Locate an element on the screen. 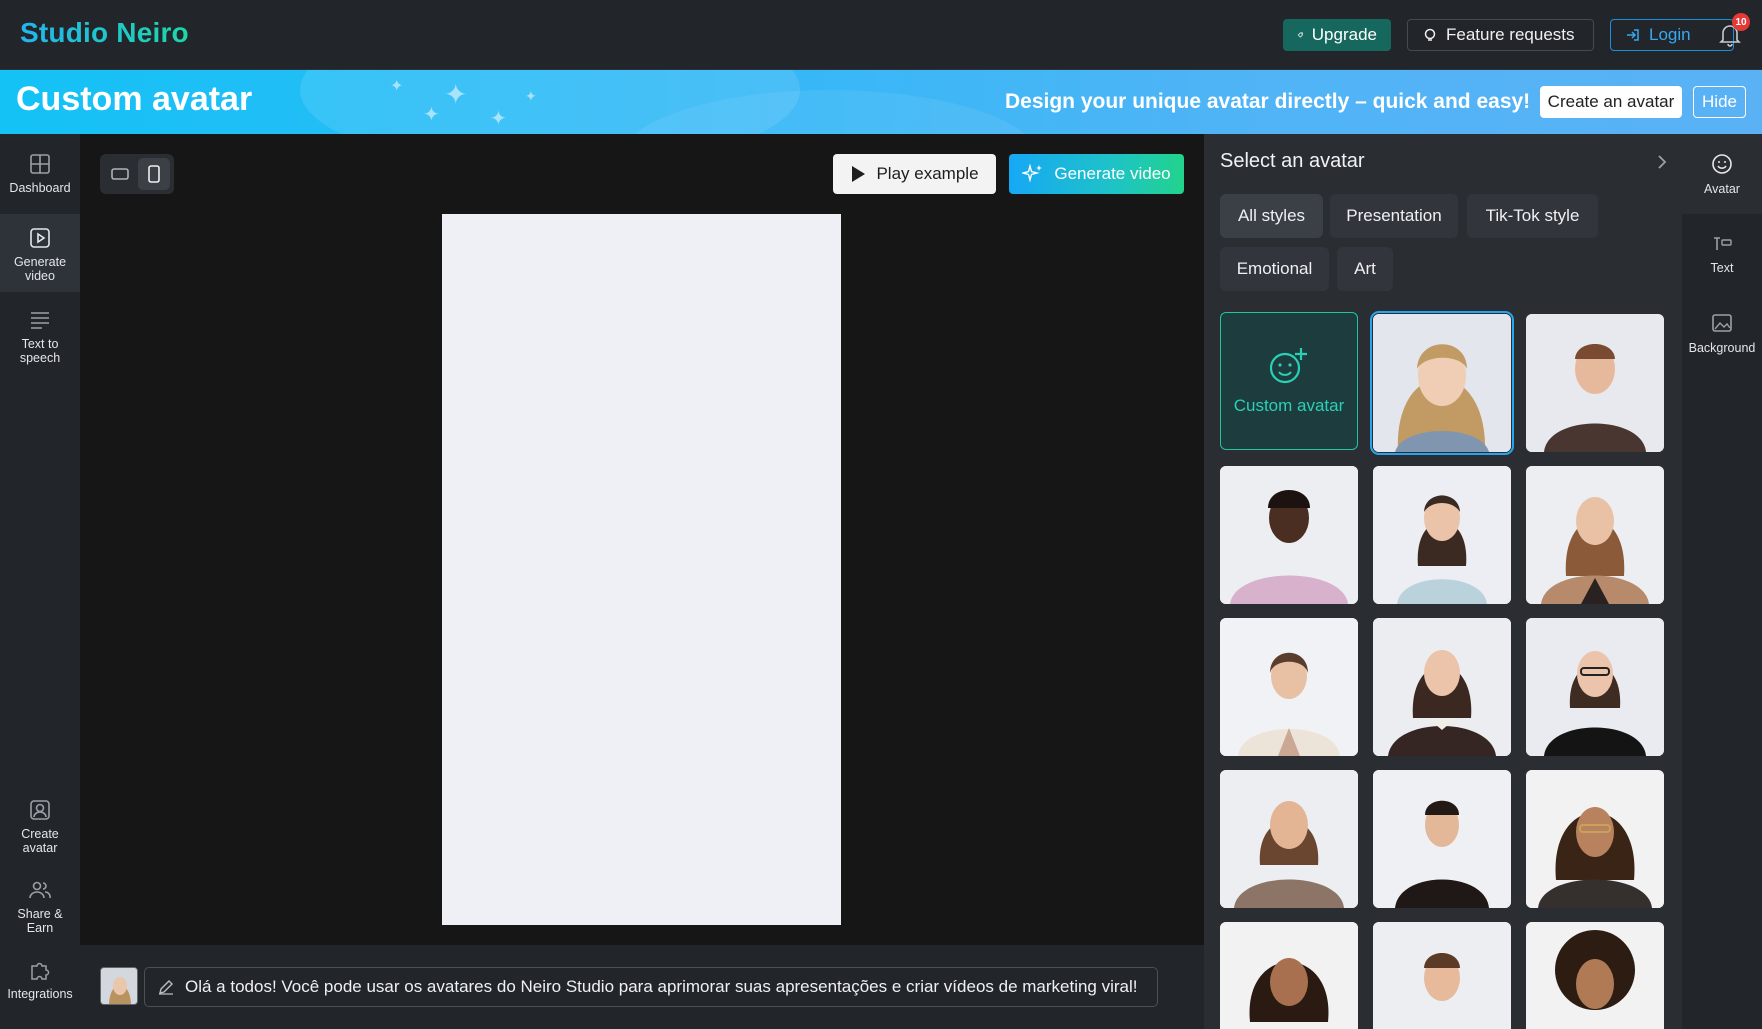  sidebar-item-share-earn: Share & Earn is located at coordinates (40, 903).